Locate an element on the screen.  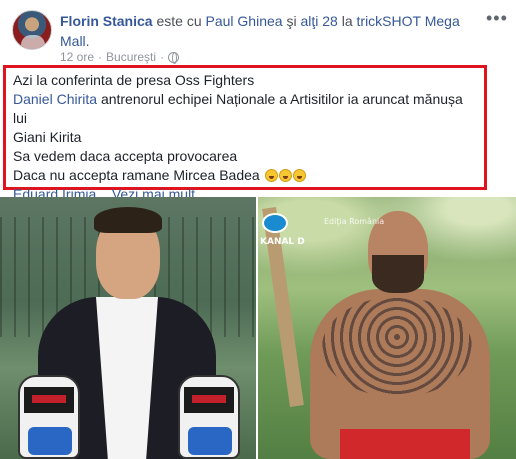
location-suffix: . is located at coordinates (87, 41).